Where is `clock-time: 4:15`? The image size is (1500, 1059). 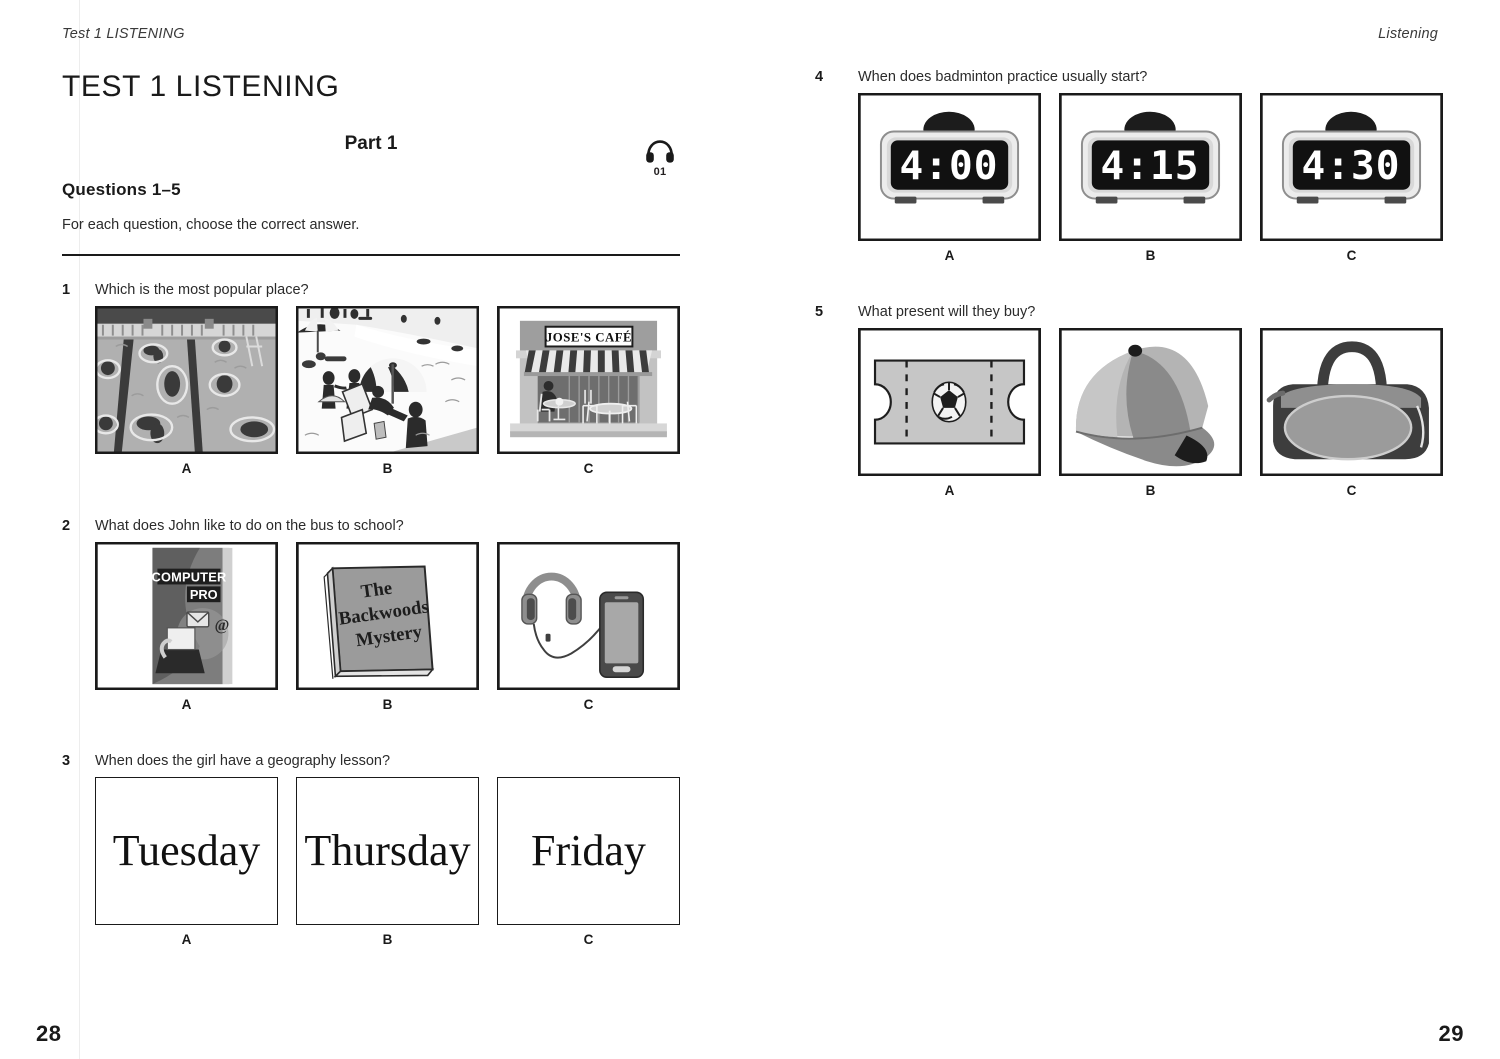 clock-time: 4:15 is located at coordinates (1150, 166).